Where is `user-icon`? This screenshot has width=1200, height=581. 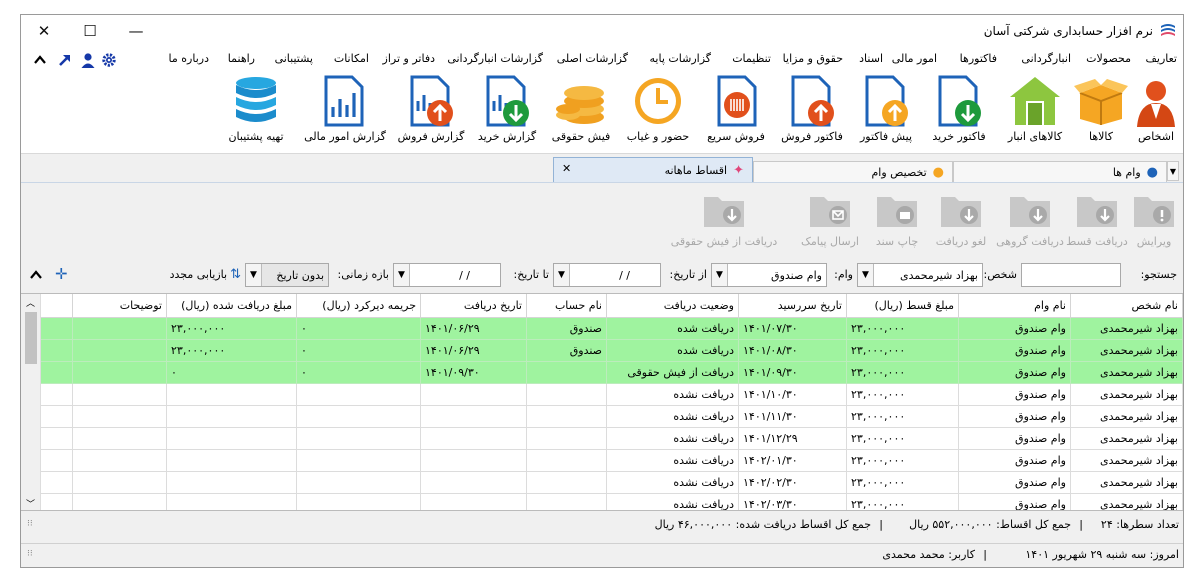
user-icon is located at coordinates (88, 60).